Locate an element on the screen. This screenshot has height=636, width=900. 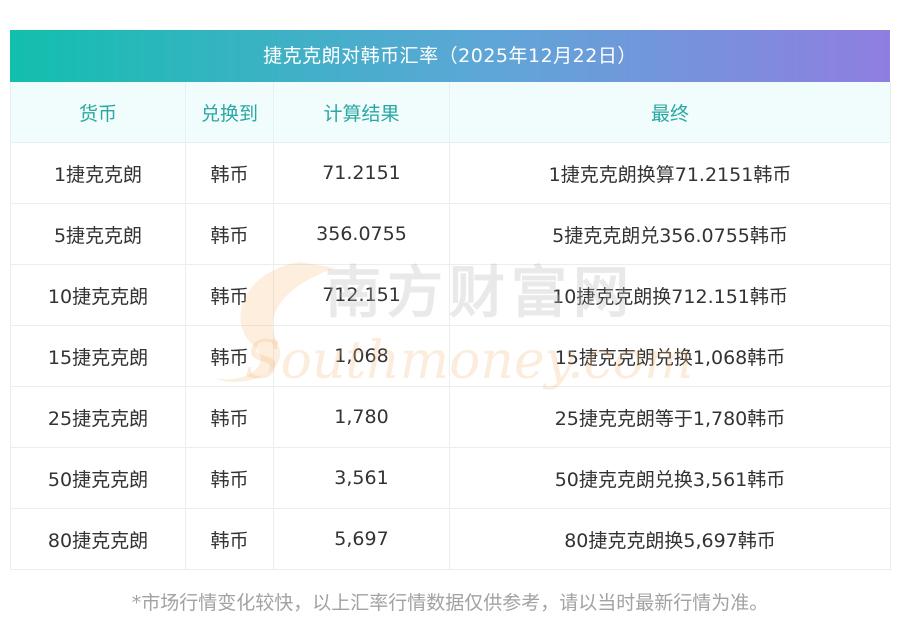
cell-final: 50捷克克朗兑换3,561韩币 is located at coordinates (670, 478).